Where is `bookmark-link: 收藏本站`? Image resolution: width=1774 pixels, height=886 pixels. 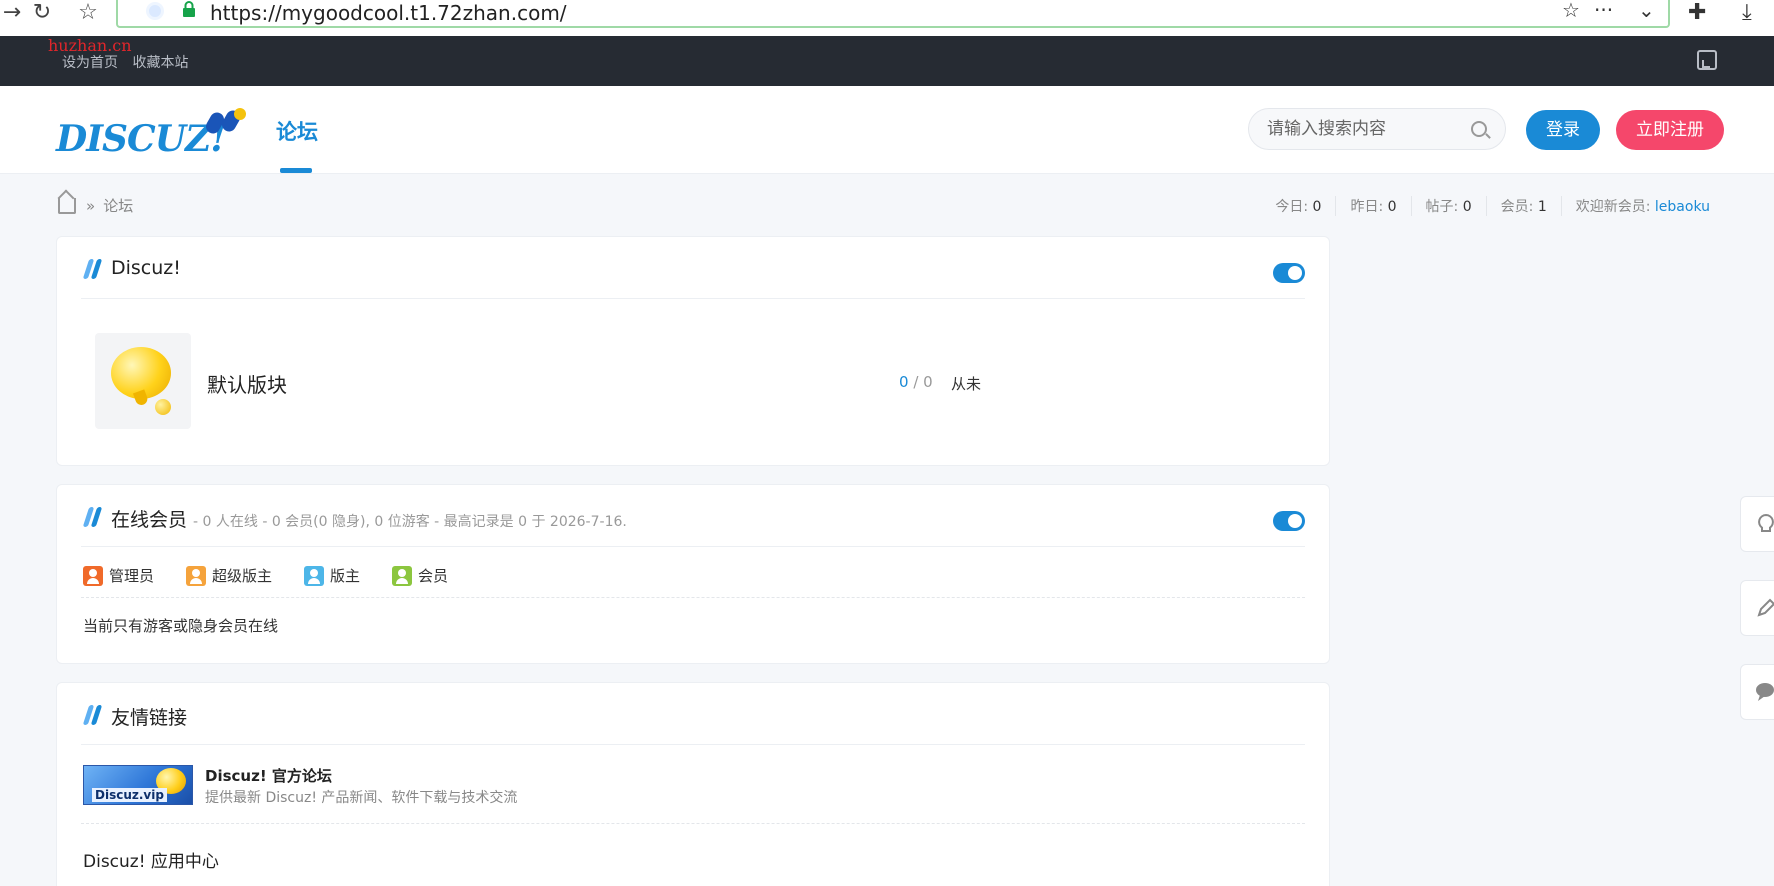
bookmark-link: 收藏本站 is located at coordinates (160, 63).